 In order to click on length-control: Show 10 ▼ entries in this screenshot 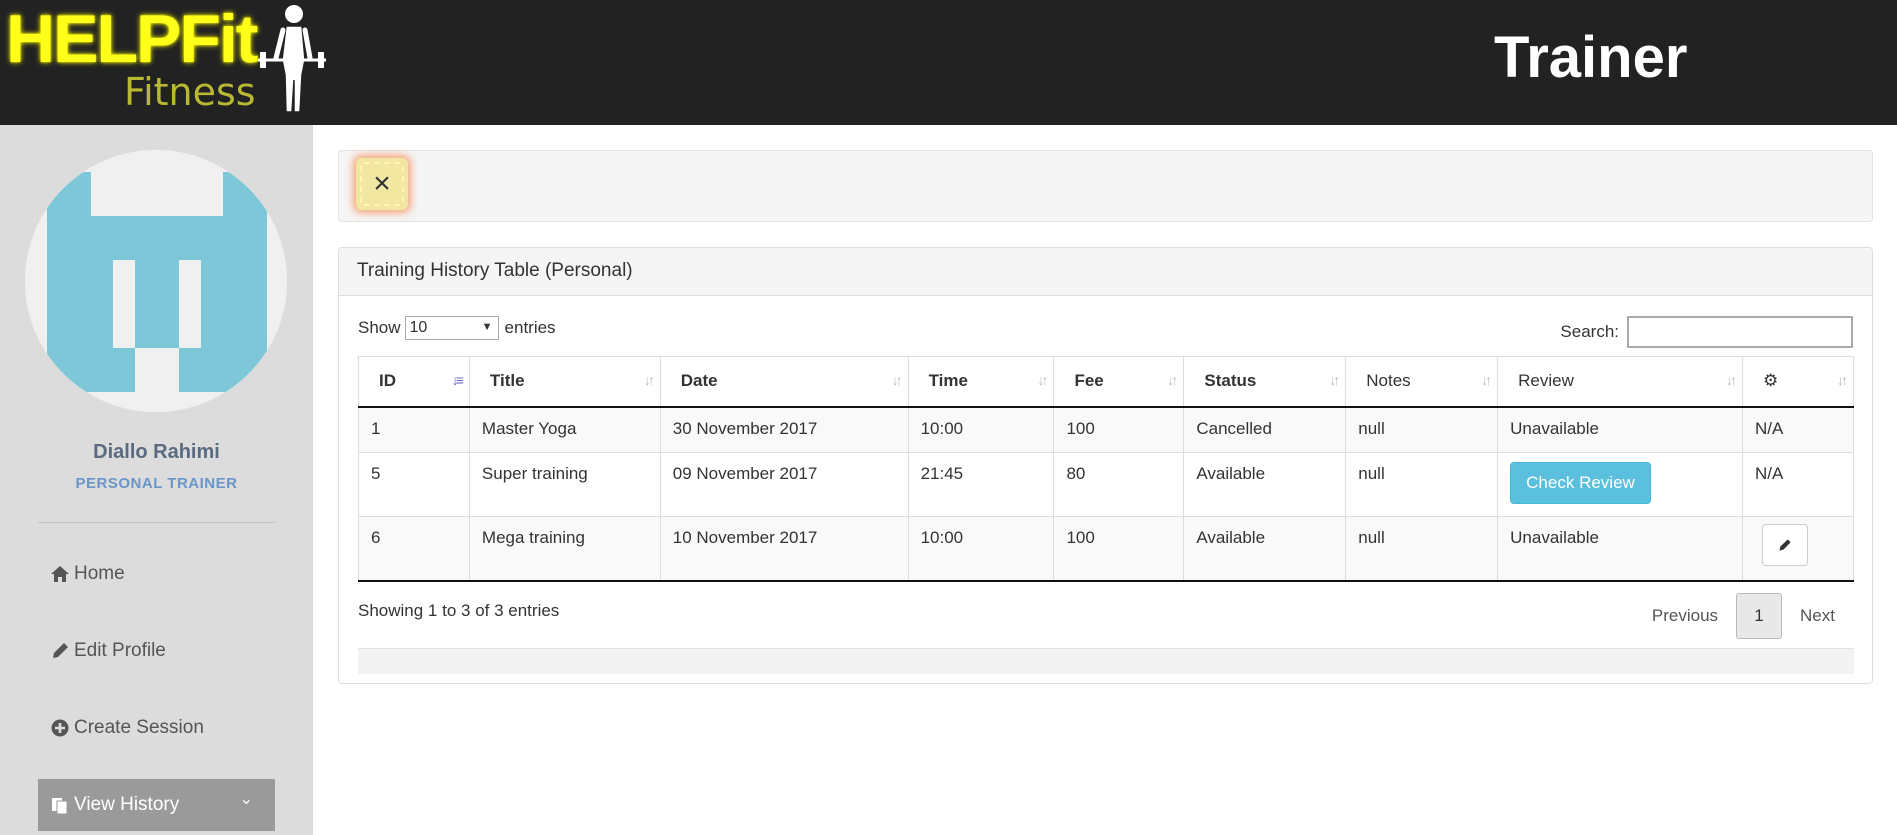, I will do `click(457, 328)`.